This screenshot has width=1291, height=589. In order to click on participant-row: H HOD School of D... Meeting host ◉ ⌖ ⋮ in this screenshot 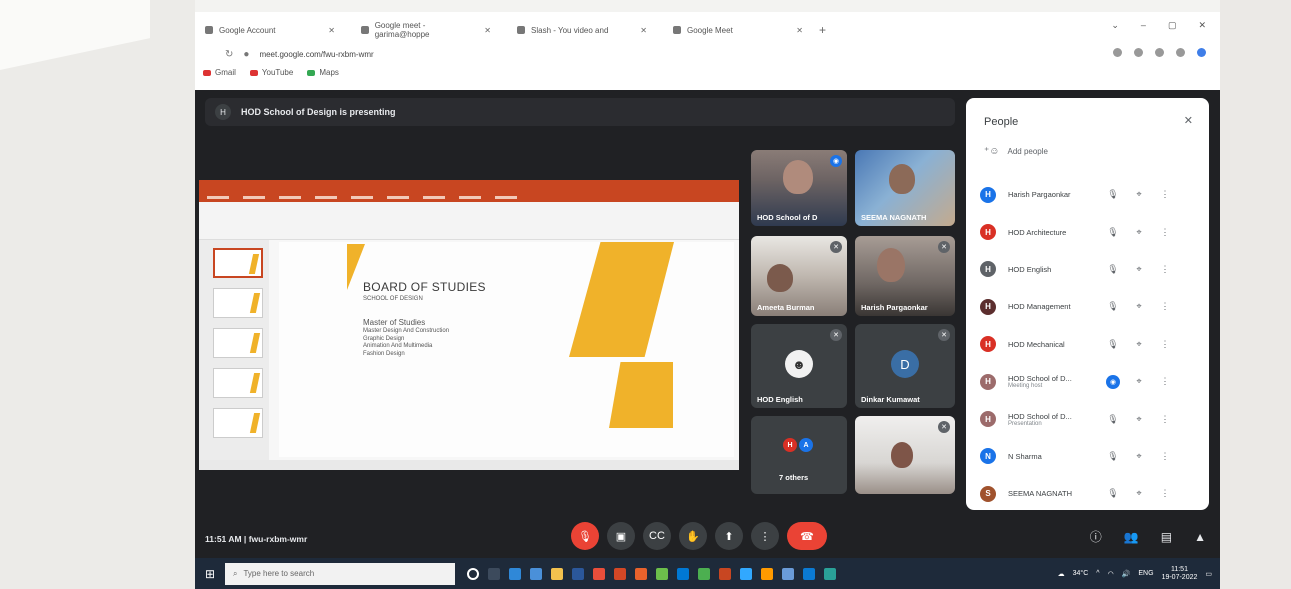, I will do `click(1090, 381)`.